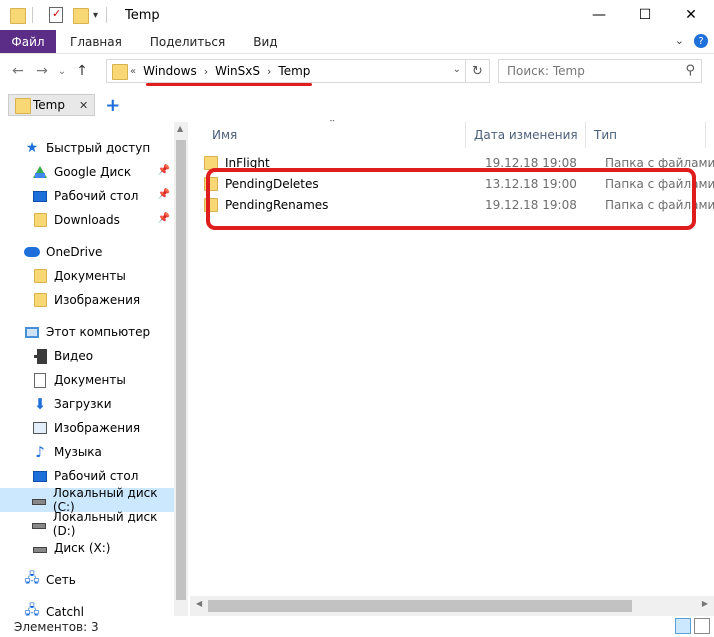 This screenshot has width=714, height=637. I want to click on sidebar-item-documents: Документы, so click(87, 380).